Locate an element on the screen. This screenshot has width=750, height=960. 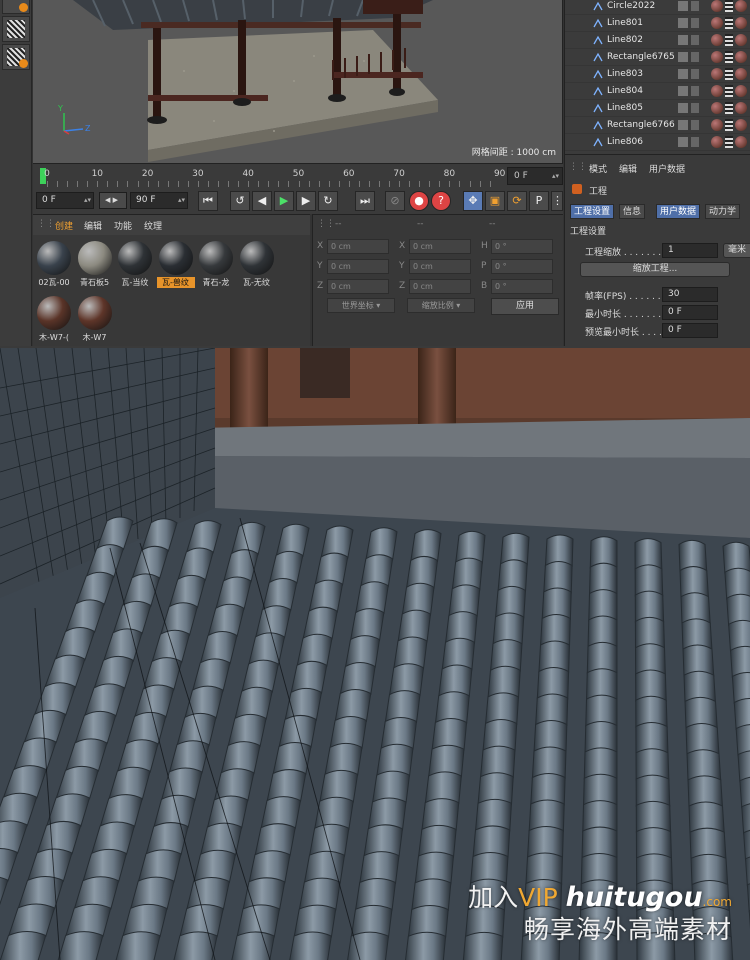
material-swatch: 瓦-当纹 is located at coordinates (135, 264).